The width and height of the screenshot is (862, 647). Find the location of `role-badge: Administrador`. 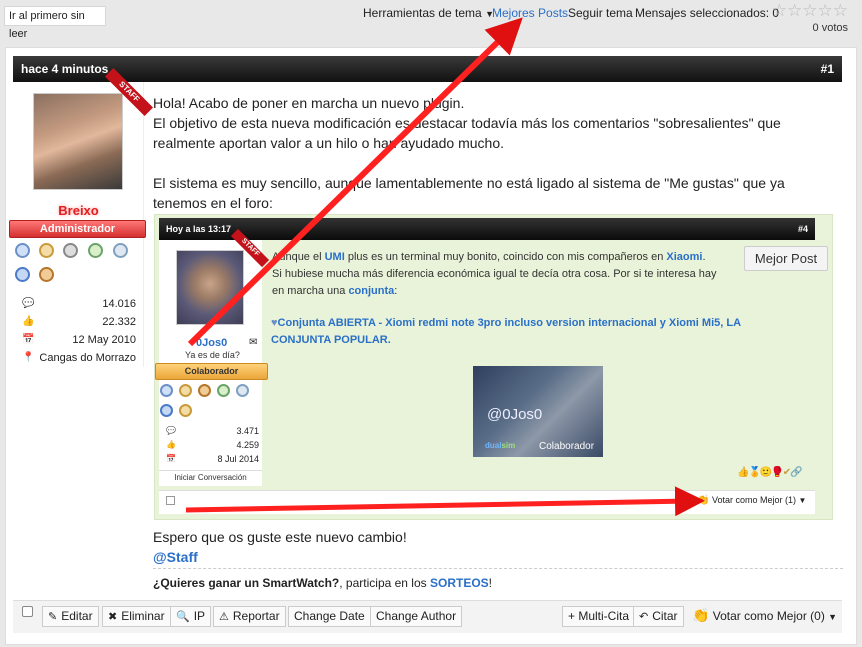

role-badge: Administrador is located at coordinates (77, 229).